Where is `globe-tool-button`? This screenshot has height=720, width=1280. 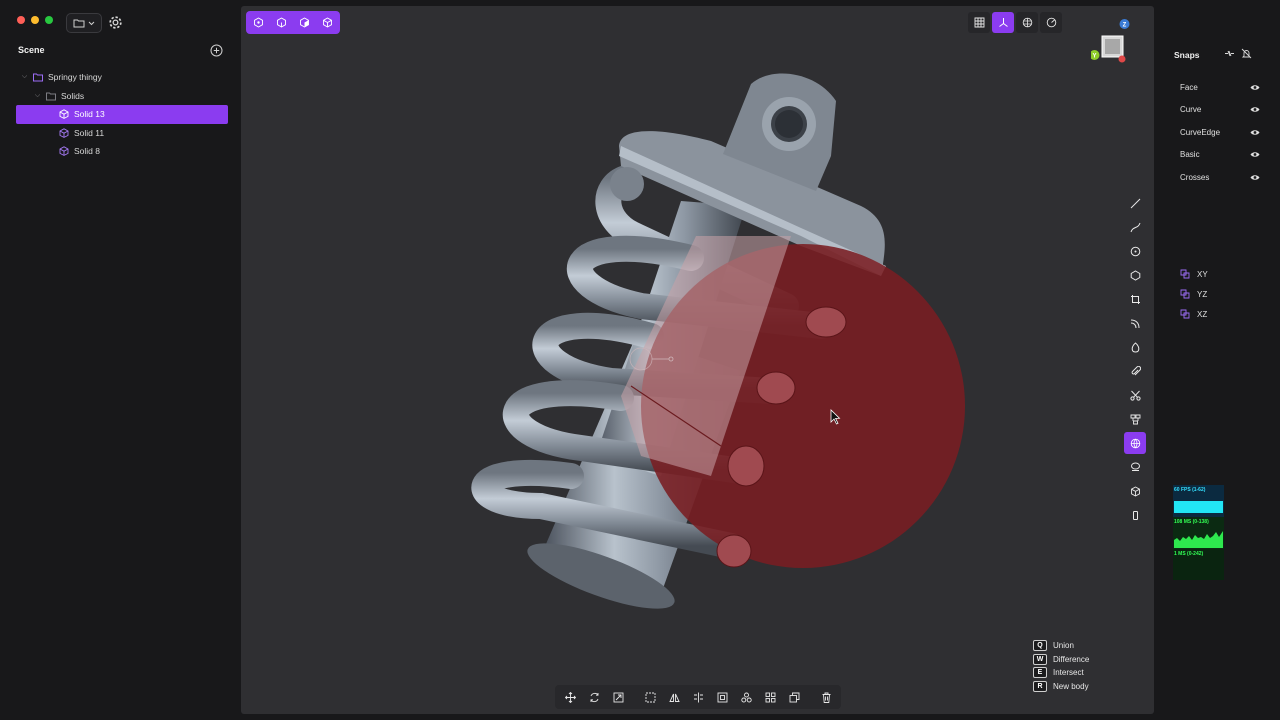
globe-tool-button is located at coordinates (1135, 443).